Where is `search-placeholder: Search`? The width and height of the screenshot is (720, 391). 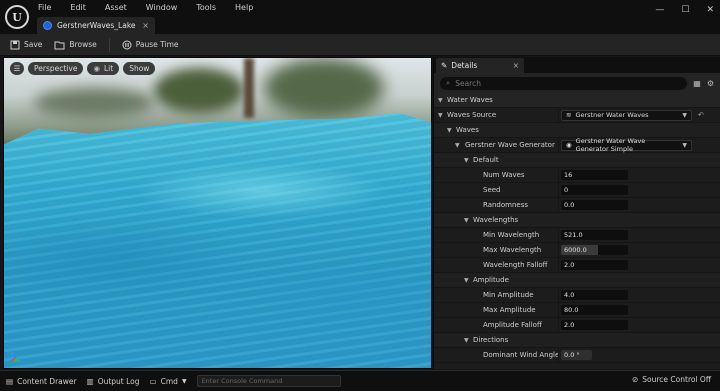
search-placeholder: Search is located at coordinates (468, 83).